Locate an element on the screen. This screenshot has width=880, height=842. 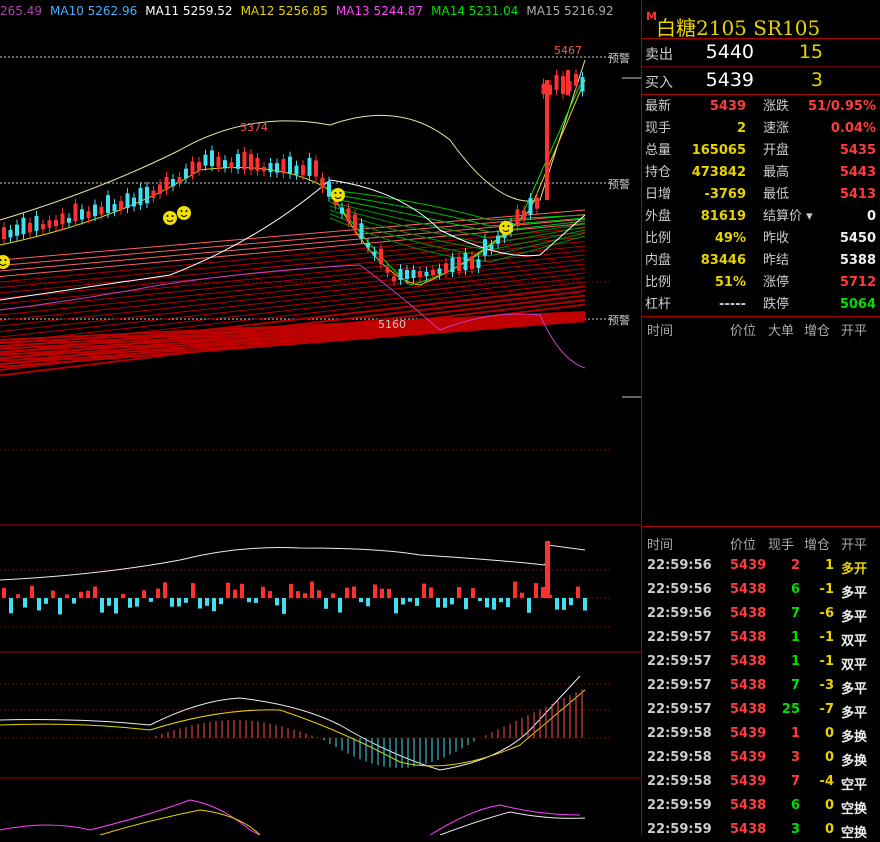
tick-inc: -1 is located at coordinates (826, 661).